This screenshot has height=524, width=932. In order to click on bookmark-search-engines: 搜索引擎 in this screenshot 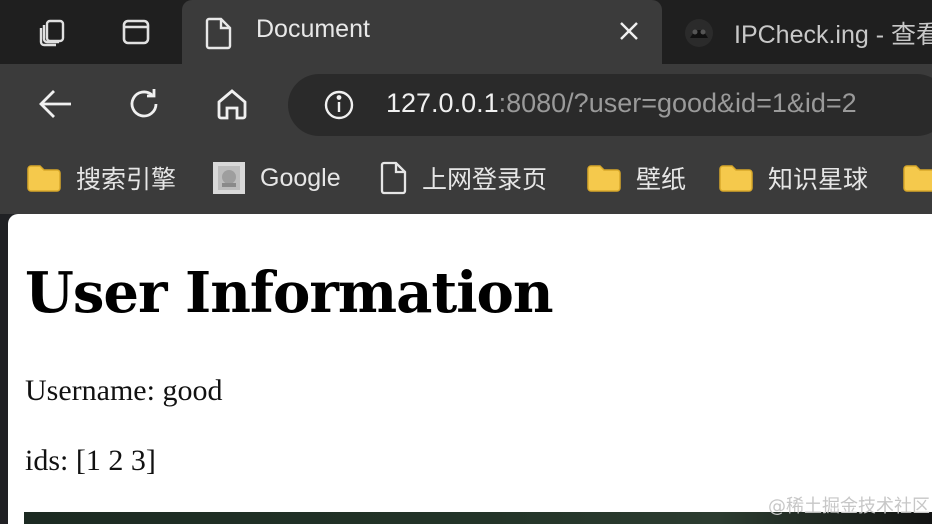, I will do `click(101, 178)`.